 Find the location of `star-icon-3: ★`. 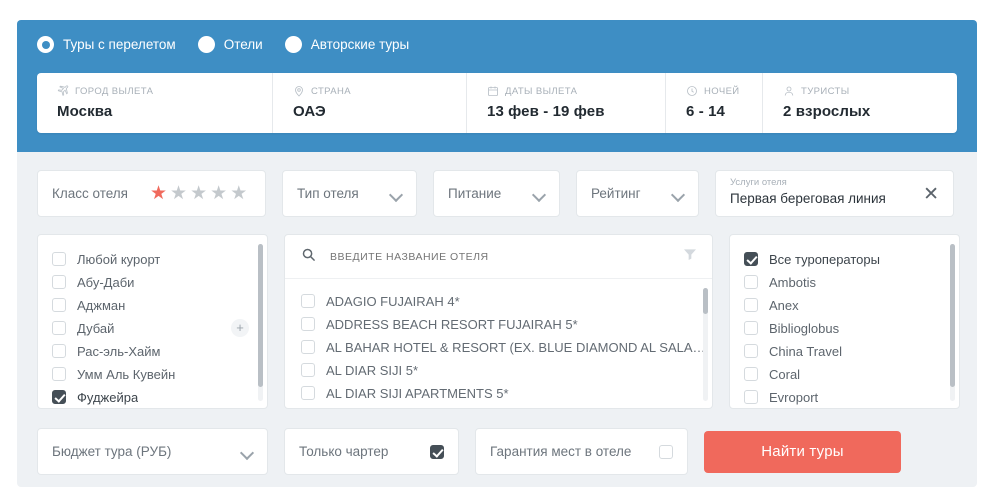

star-icon-3: ★ is located at coordinates (198, 193).